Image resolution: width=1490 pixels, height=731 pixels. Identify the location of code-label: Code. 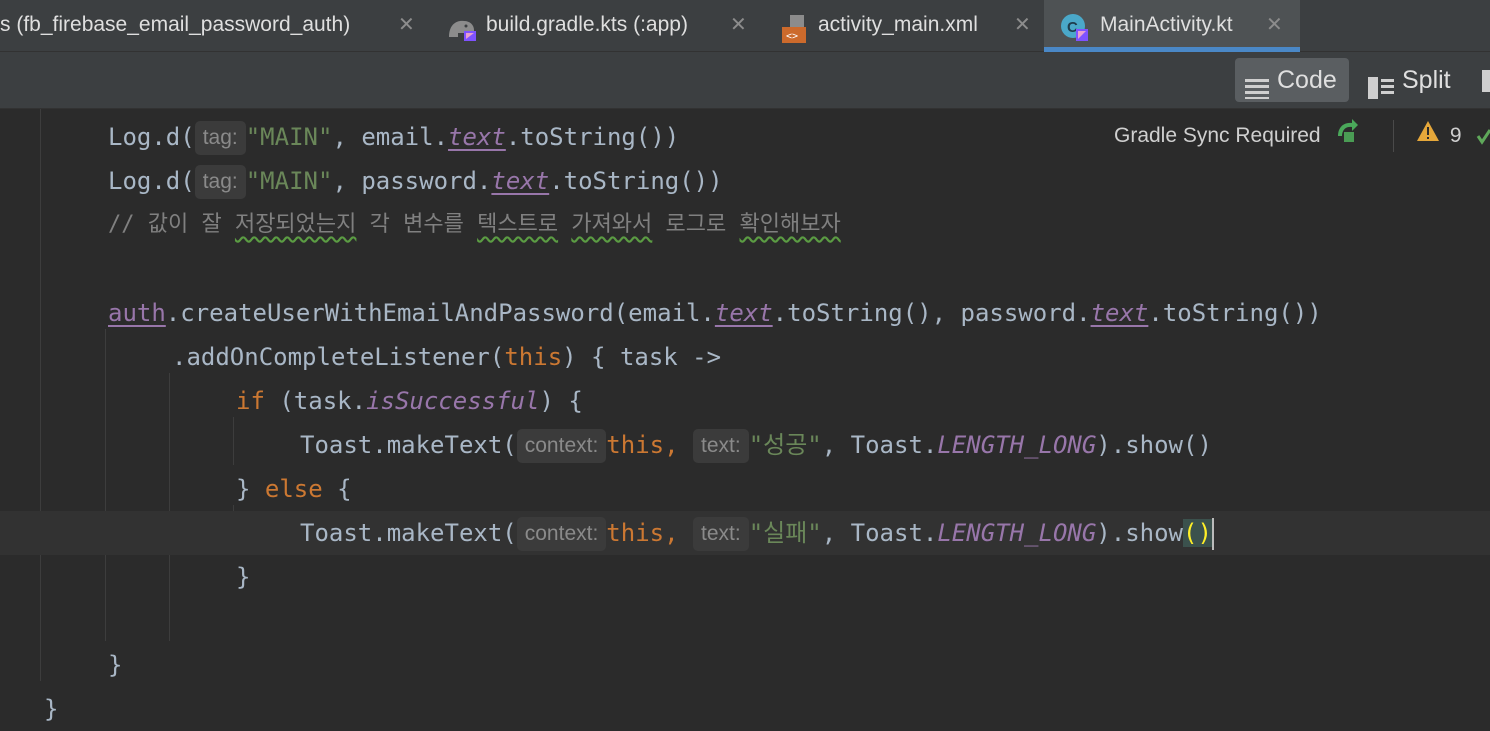
(1307, 80).